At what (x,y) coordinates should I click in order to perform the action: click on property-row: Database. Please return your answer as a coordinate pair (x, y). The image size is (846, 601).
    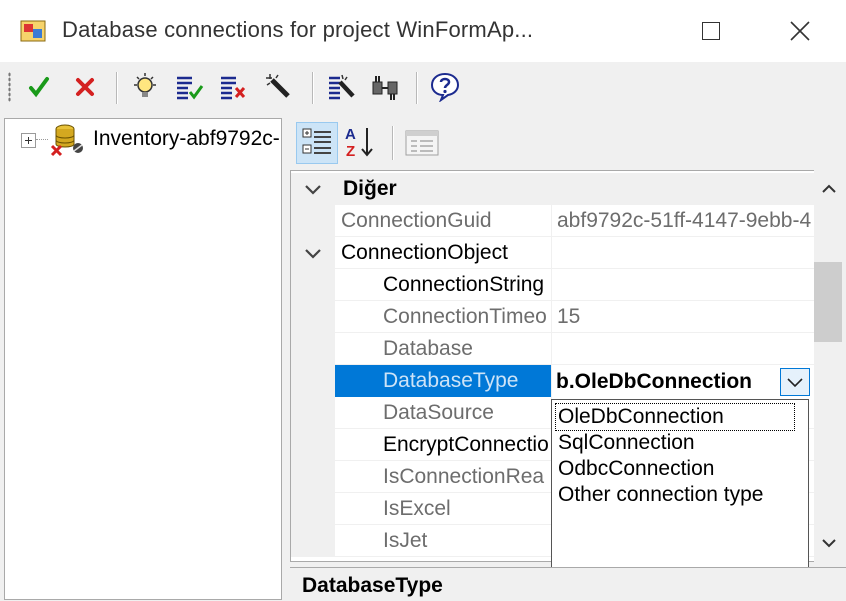
    Looking at the image, I should click on (554, 349).